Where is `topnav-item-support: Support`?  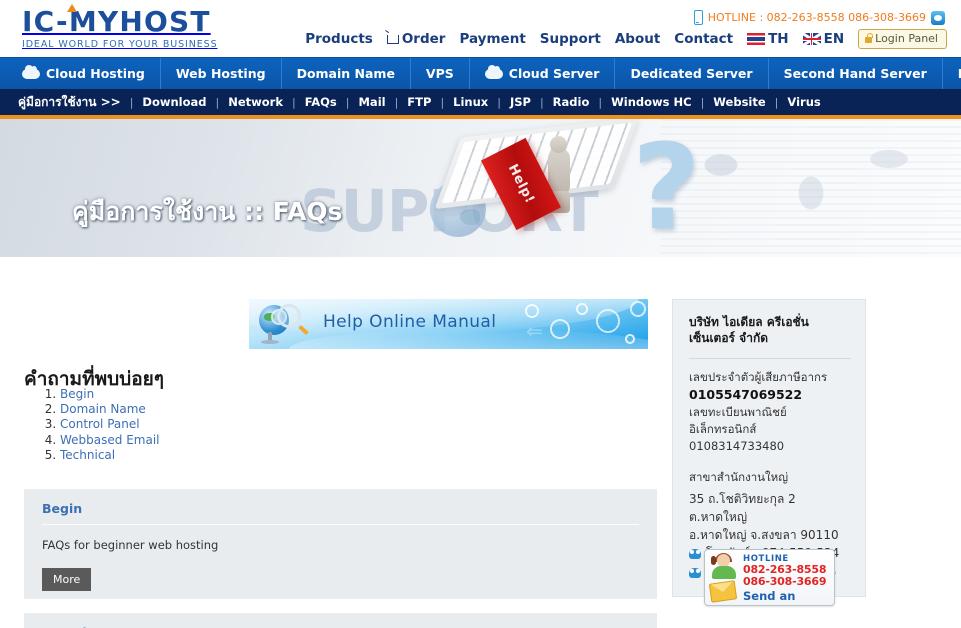
topnav-item-support: Support is located at coordinates (570, 39).